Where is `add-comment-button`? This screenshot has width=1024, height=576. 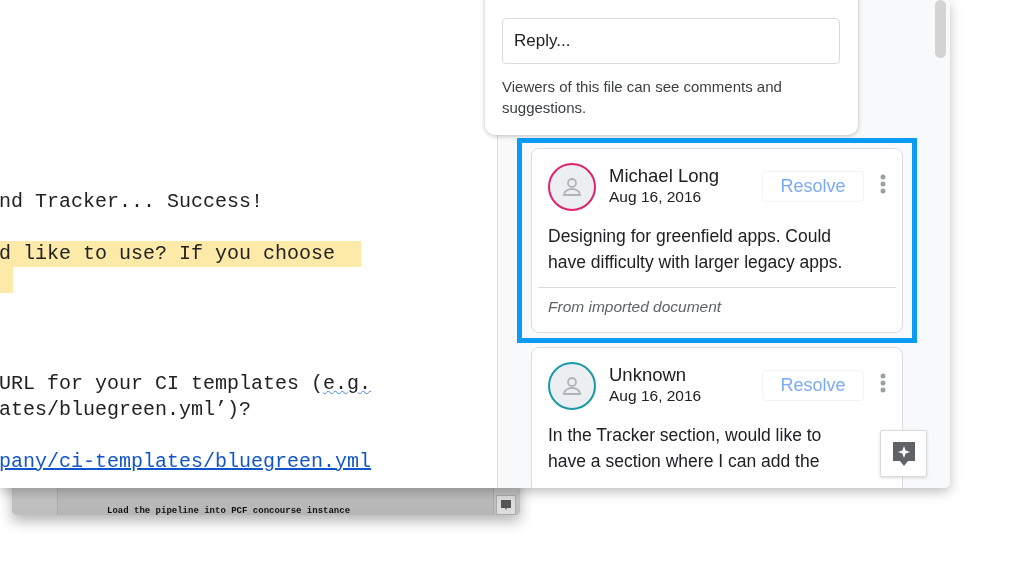 add-comment-button is located at coordinates (903, 453).